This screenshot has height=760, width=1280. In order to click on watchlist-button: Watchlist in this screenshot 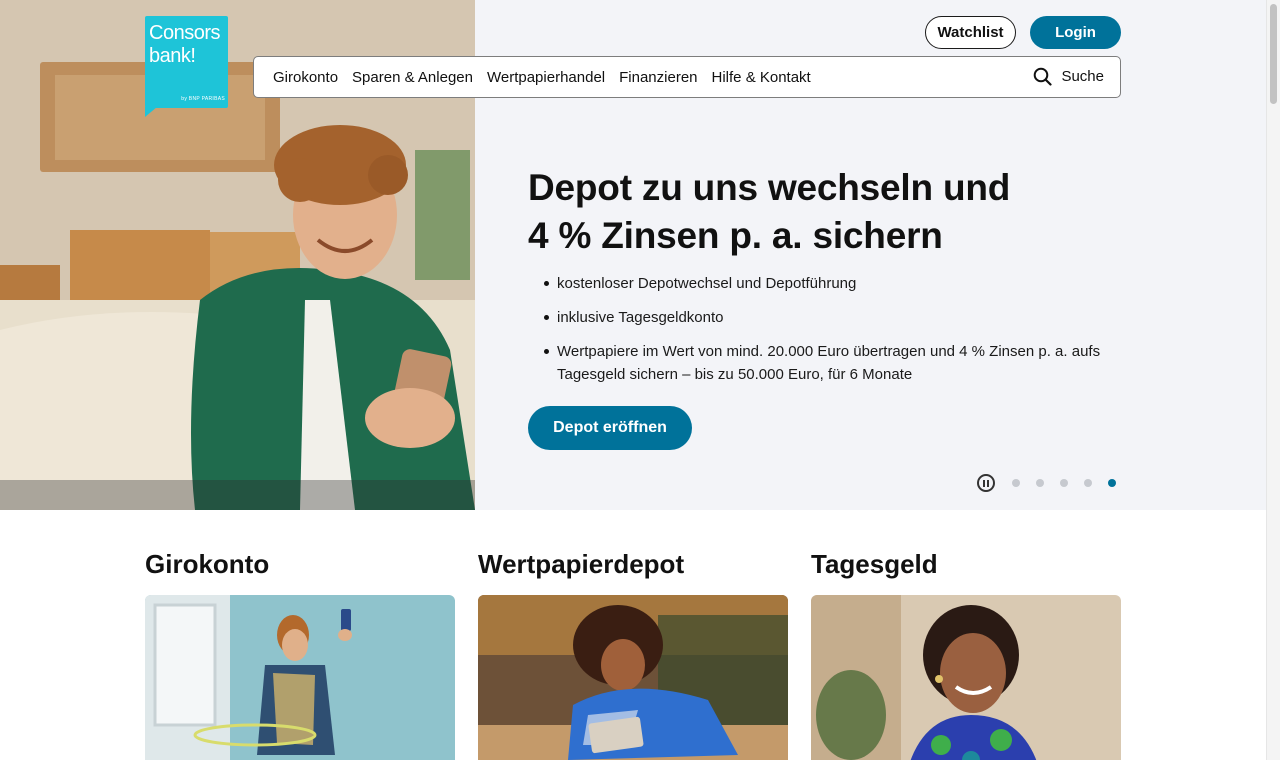, I will do `click(970, 32)`.